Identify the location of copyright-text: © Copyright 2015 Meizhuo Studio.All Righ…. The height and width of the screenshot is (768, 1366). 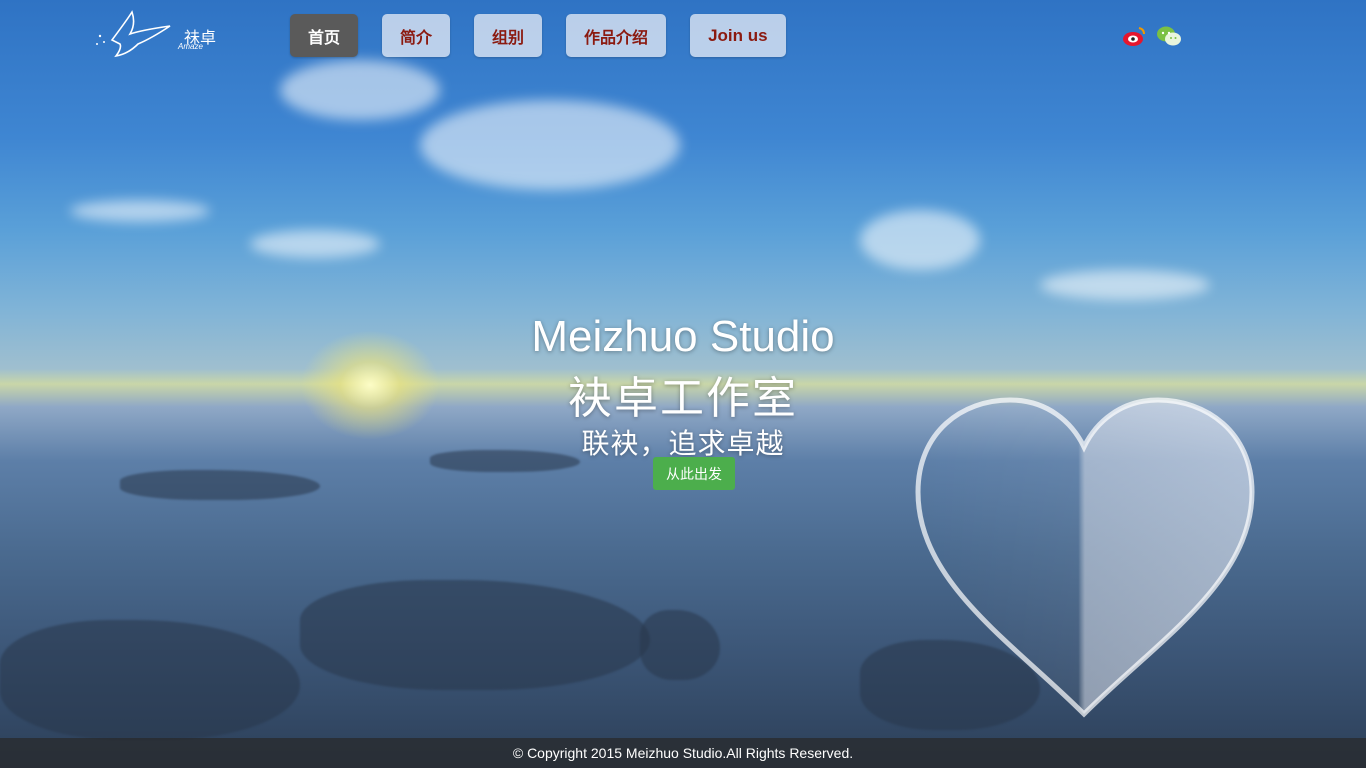
(683, 753).